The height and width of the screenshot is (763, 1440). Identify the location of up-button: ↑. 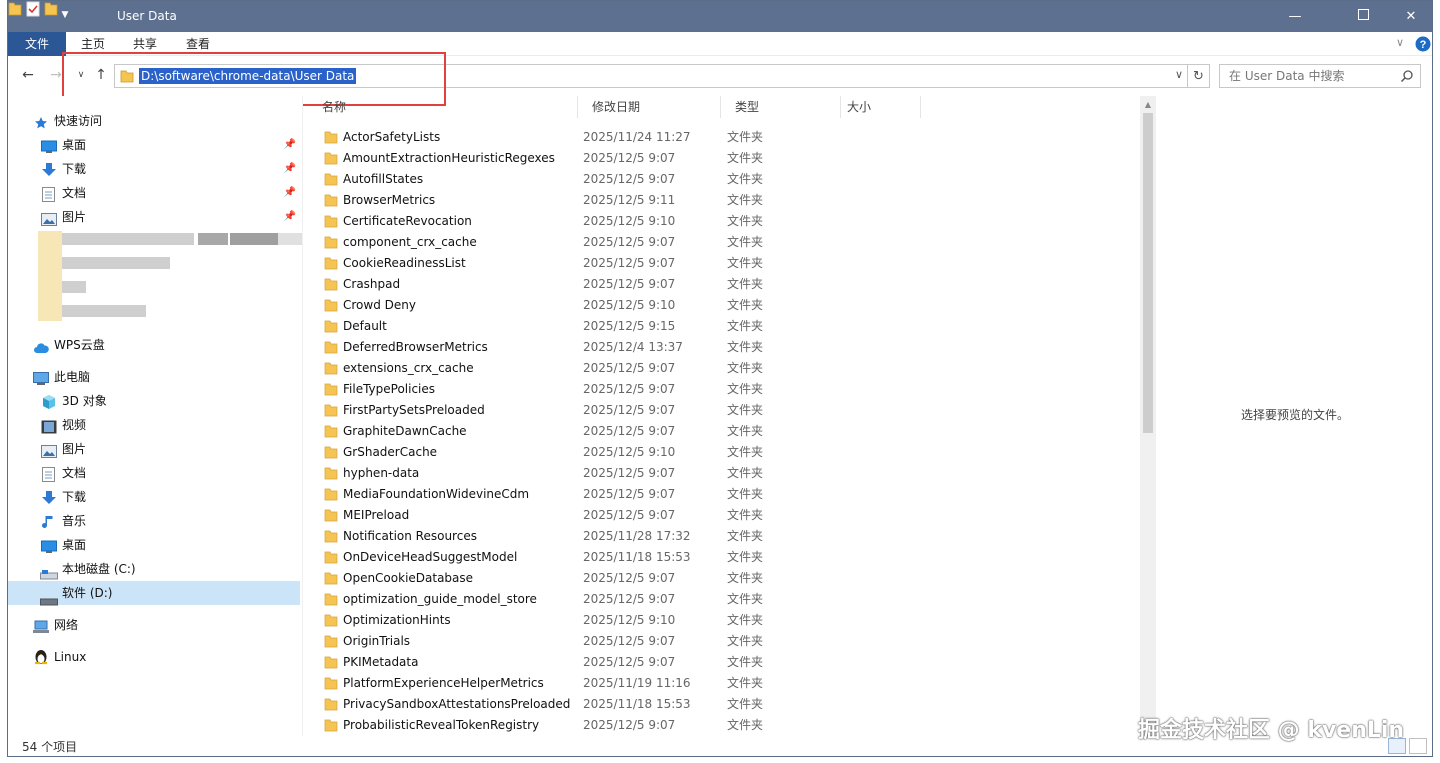
(101, 75).